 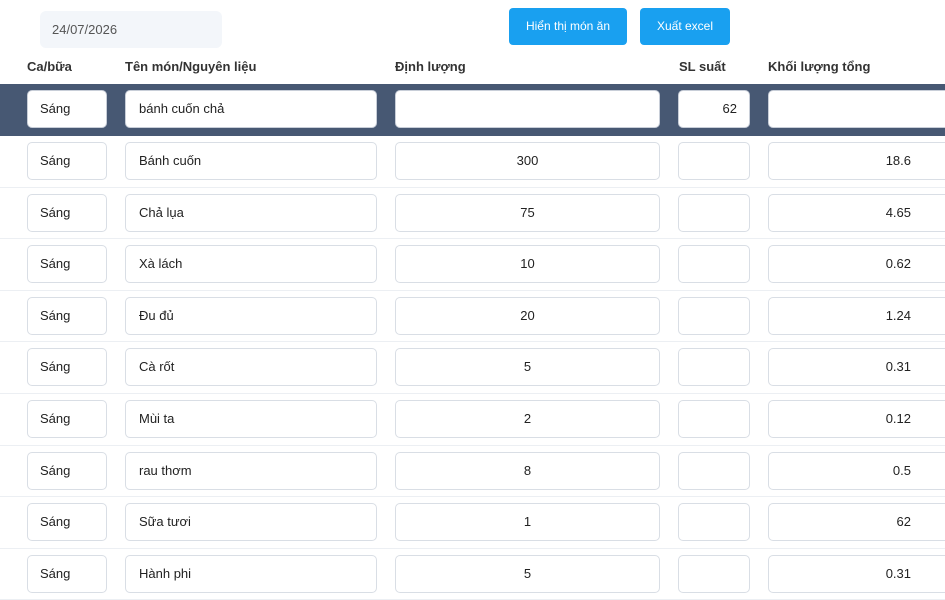 I want to click on toolbar: 24/07/2026 Hiển thị món ăn Xuất excel, so click(x=472, y=26).